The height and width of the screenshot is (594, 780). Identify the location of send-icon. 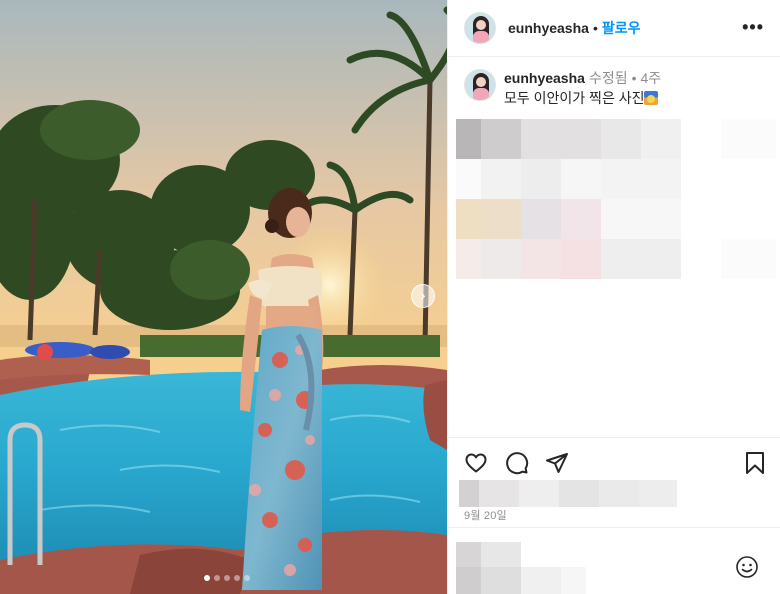
(557, 463).